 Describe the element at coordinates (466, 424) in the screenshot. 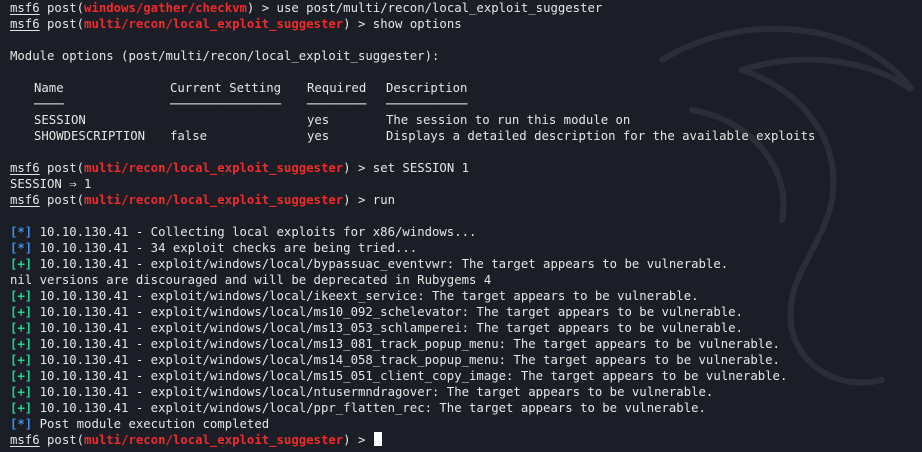

I see `output-line: [*] Post module execution completed` at that location.